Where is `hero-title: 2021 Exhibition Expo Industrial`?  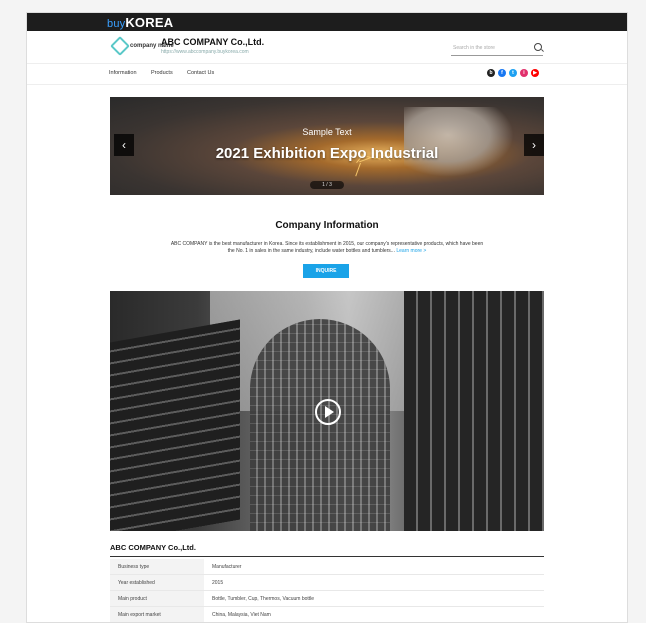
hero-title: 2021 Exhibition Expo Industrial is located at coordinates (327, 153).